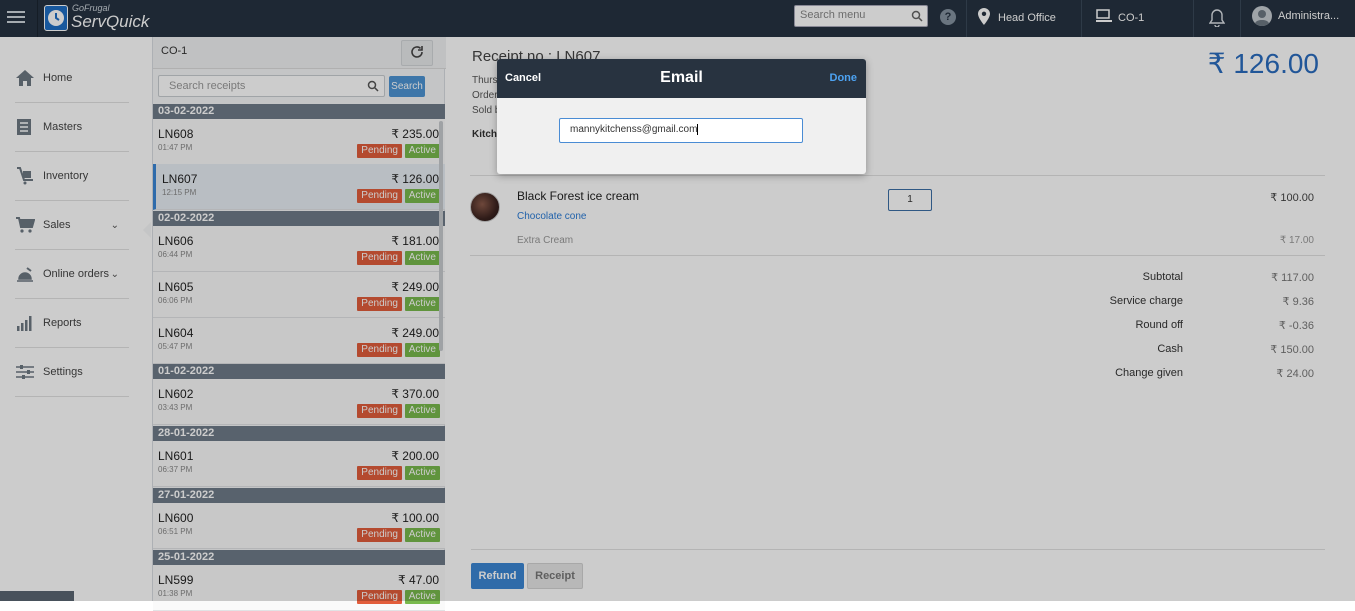 This screenshot has width=1355, height=611. What do you see at coordinates (844, 78) in the screenshot?
I see `done-button: Done` at bounding box center [844, 78].